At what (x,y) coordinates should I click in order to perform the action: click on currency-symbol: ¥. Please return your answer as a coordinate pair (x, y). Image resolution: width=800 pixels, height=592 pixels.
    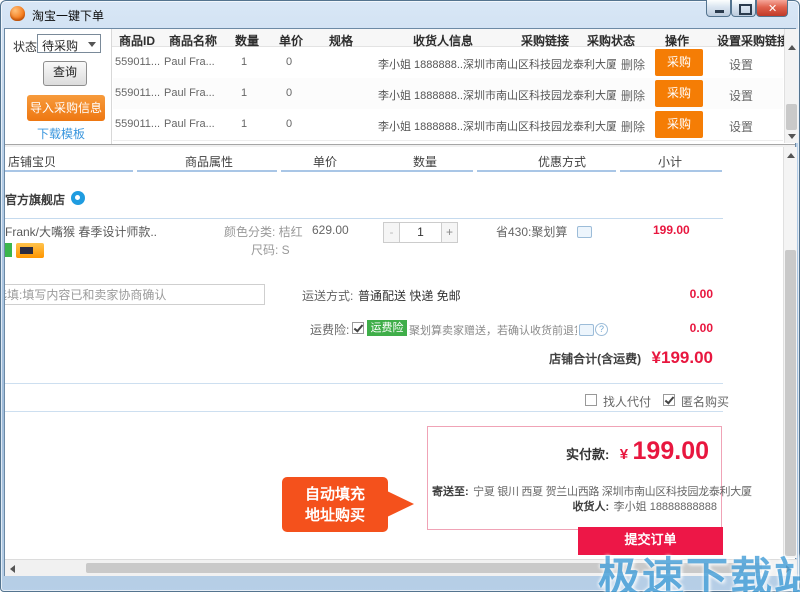
    Looking at the image, I should click on (624, 454).